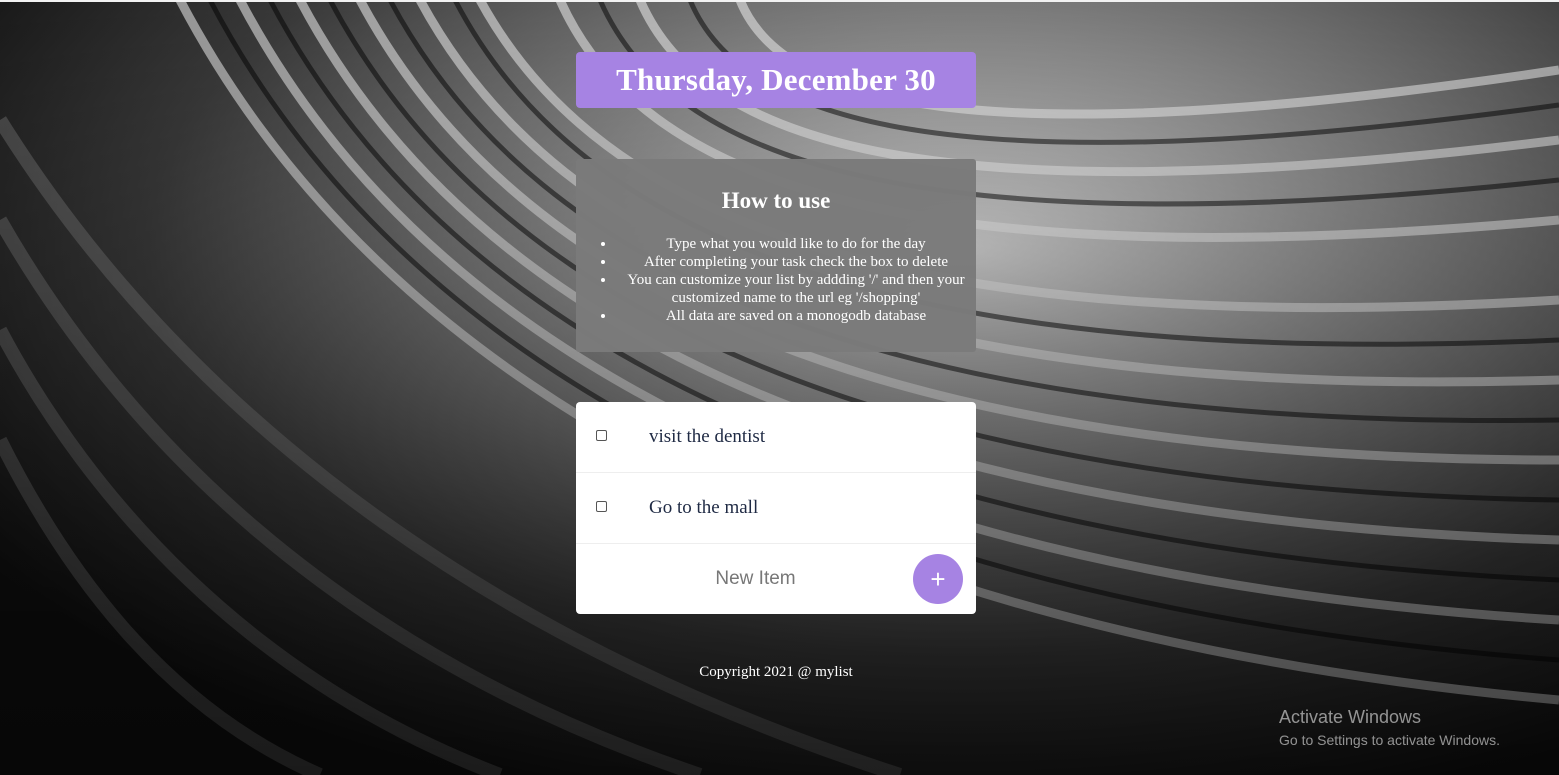 The width and height of the screenshot is (1559, 775). What do you see at coordinates (707, 436) in the screenshot?
I see `todo-item-label: visit the dentist` at bounding box center [707, 436].